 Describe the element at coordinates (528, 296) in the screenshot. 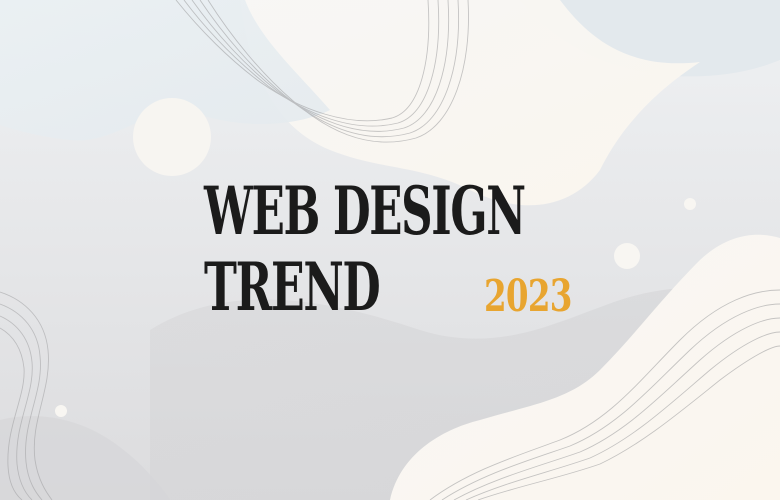

I see `year-label: 2023` at that location.